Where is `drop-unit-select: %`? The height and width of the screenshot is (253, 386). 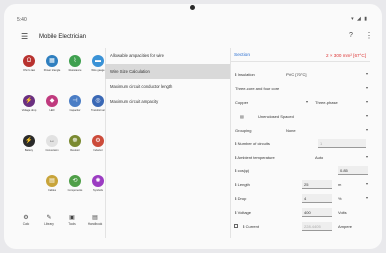 drop-unit-select: % is located at coordinates (340, 198).